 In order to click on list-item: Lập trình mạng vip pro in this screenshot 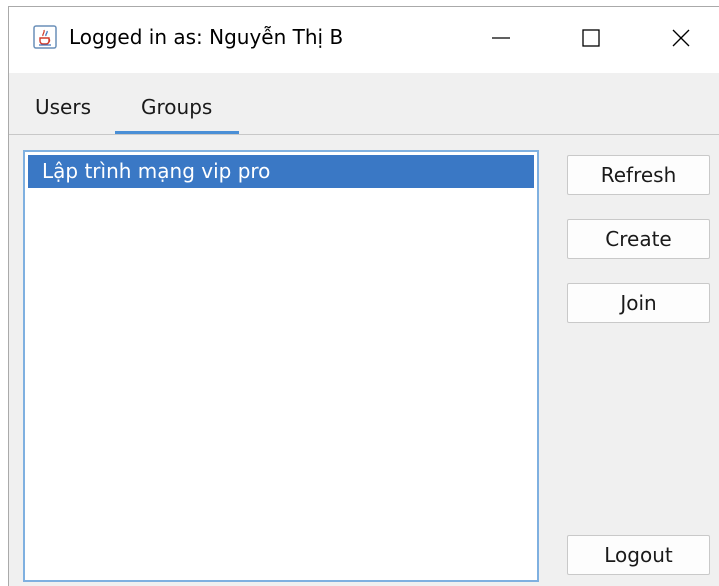, I will do `click(281, 171)`.